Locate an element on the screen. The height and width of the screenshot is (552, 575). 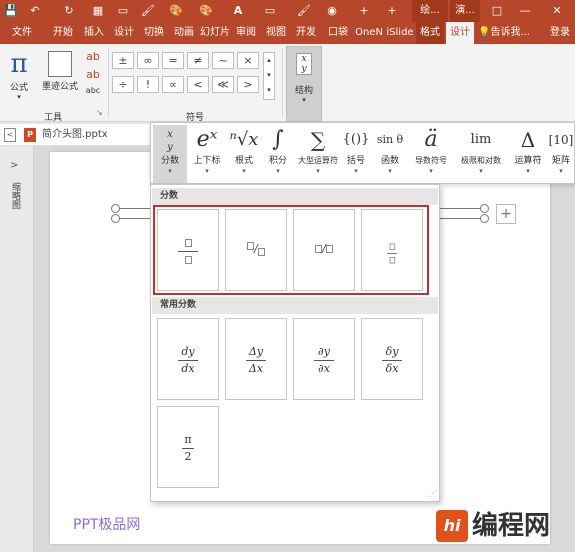
structure-fraction-button: xy 分数 ▾ is located at coordinates (170, 154).